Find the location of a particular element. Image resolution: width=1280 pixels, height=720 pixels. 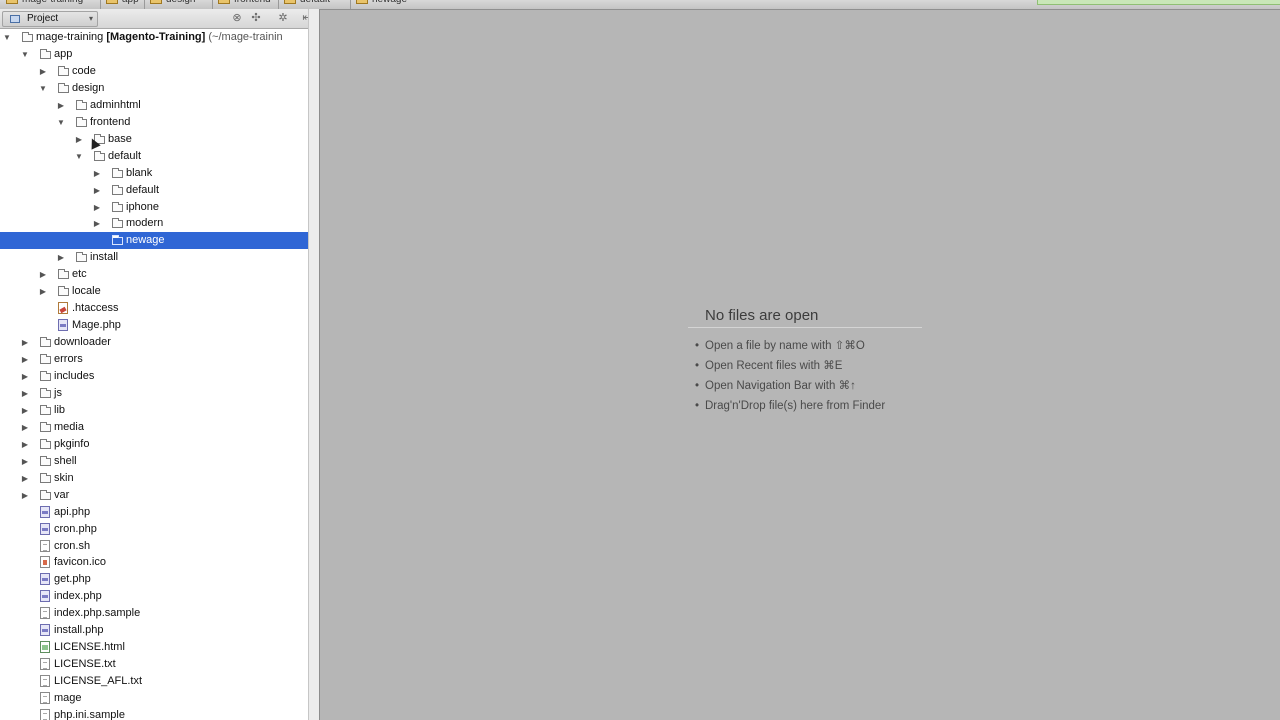

tree-folder-item: ▼ app is located at coordinates (154, 54).